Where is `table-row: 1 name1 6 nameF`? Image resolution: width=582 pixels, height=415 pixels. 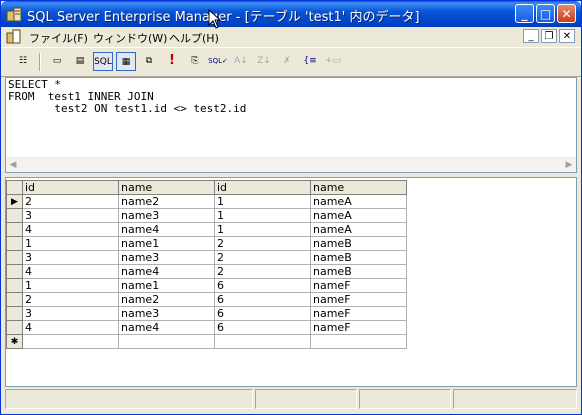 table-row: 1 name1 6 nameF is located at coordinates (206, 285).